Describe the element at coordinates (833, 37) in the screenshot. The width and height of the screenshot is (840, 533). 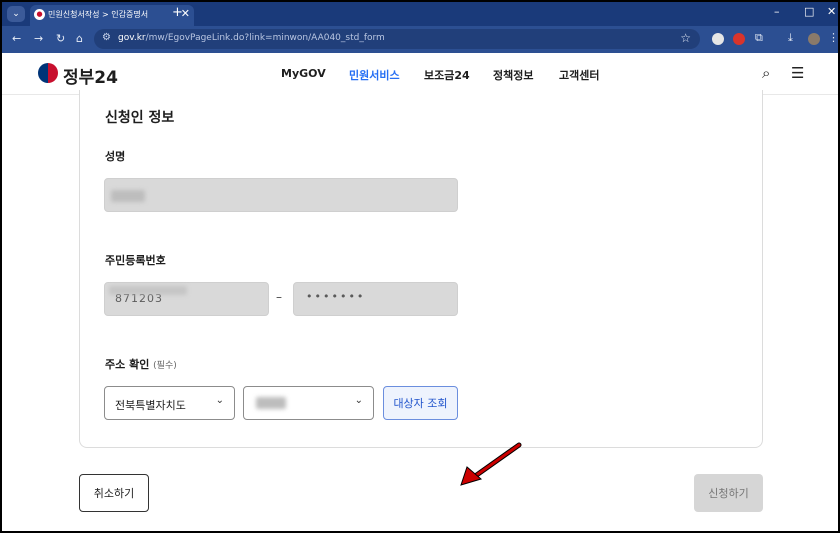
I see `browser-menu-icon: ⋮` at that location.